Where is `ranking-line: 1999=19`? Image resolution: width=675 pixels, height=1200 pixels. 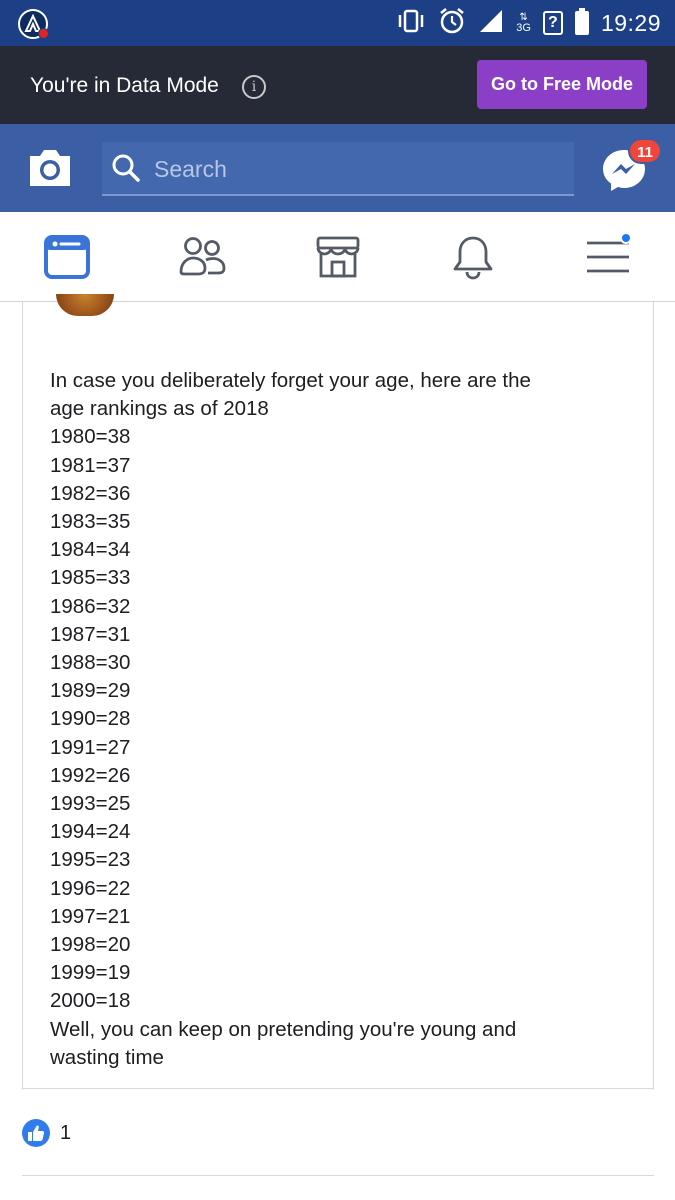
ranking-line: 1999=19 is located at coordinates (90, 973).